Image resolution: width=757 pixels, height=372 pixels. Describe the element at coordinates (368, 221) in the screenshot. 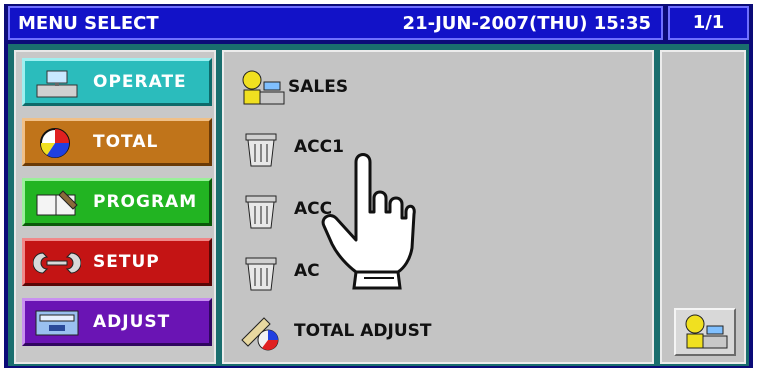

I see `pointing-hand-icon` at that location.